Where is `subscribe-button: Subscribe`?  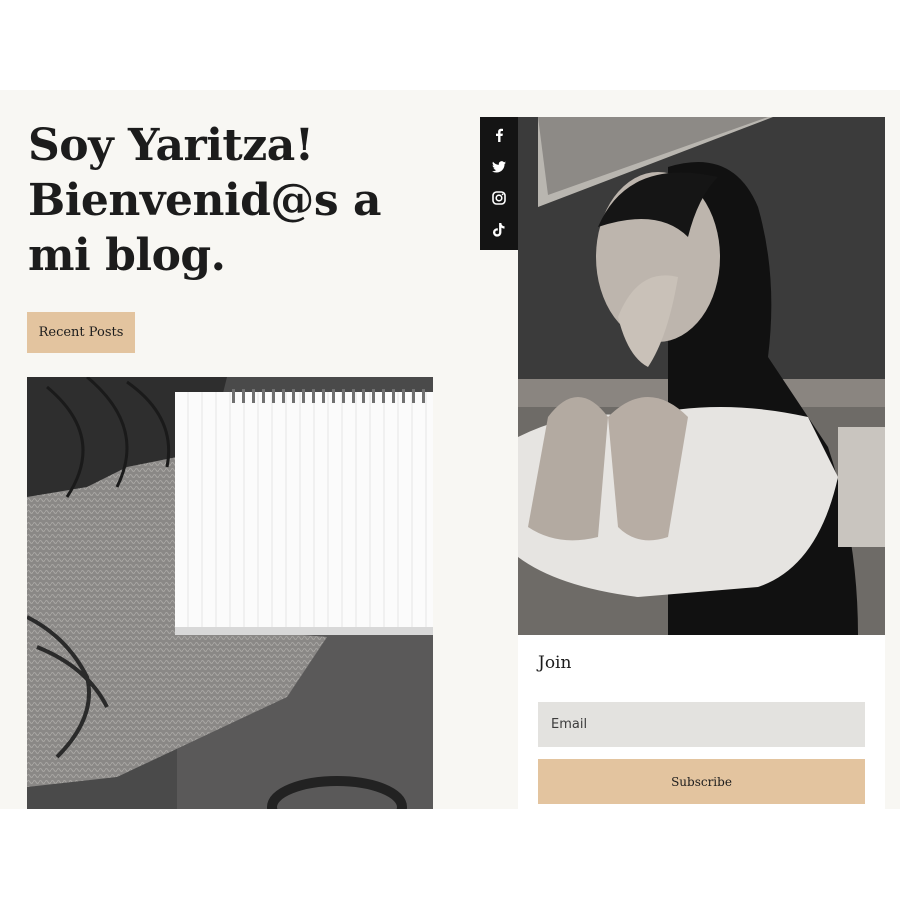
subscribe-button: Subscribe is located at coordinates (701, 781).